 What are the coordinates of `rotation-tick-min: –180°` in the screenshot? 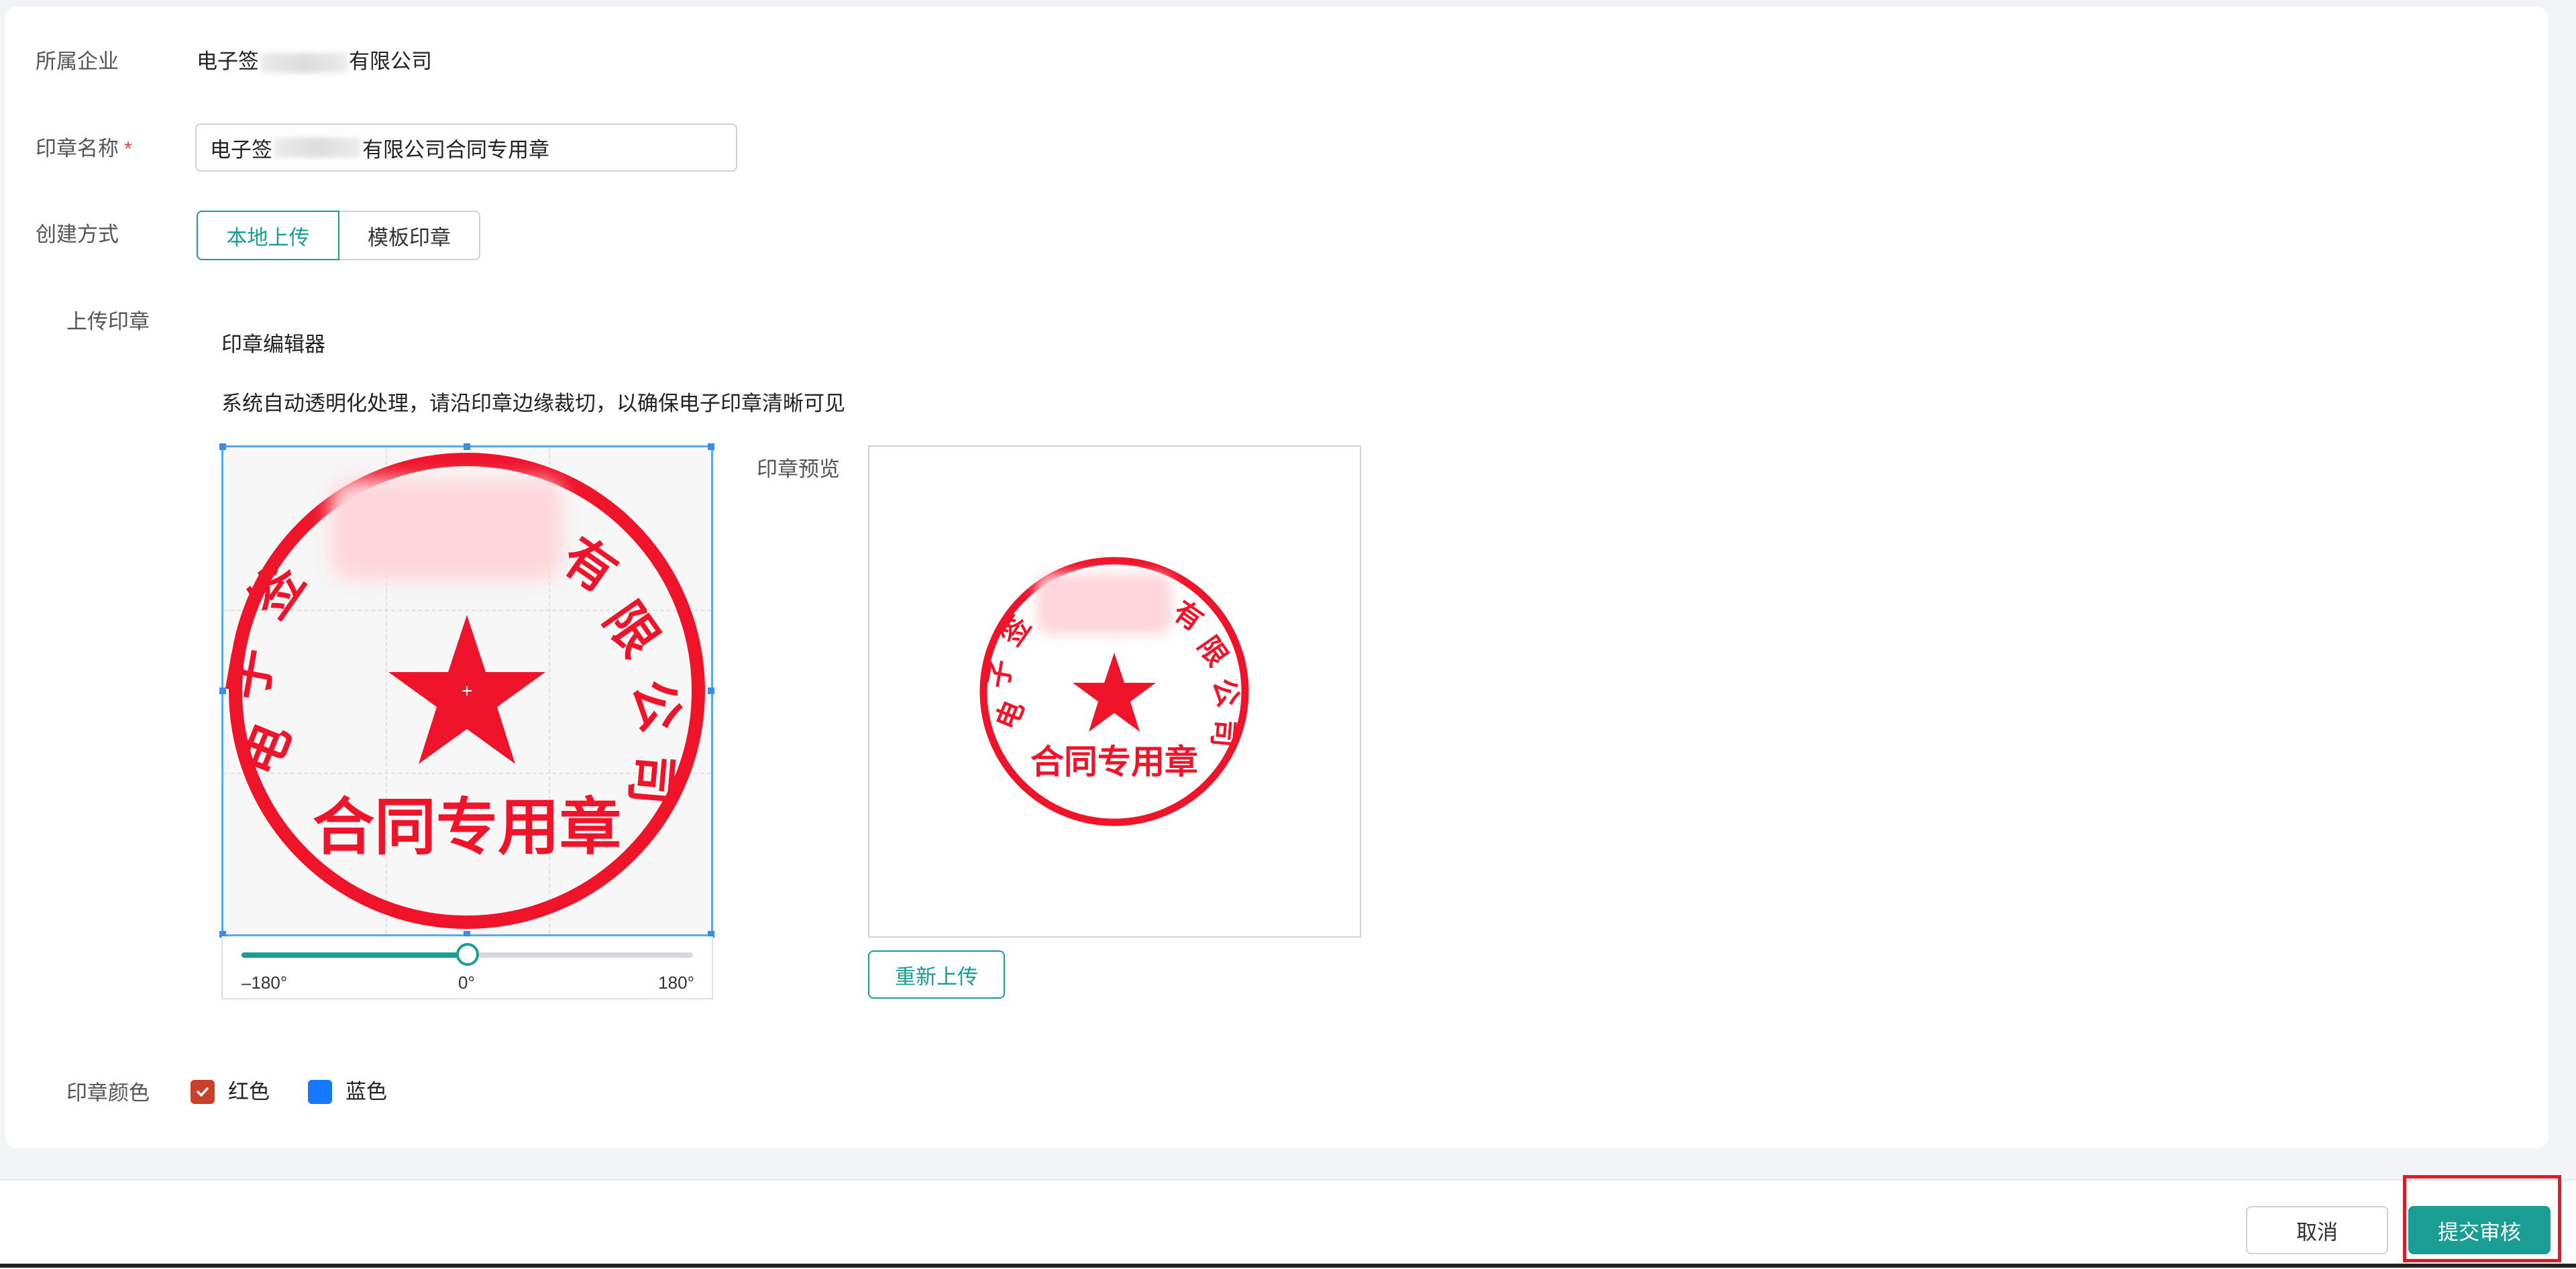 It's located at (264, 983).